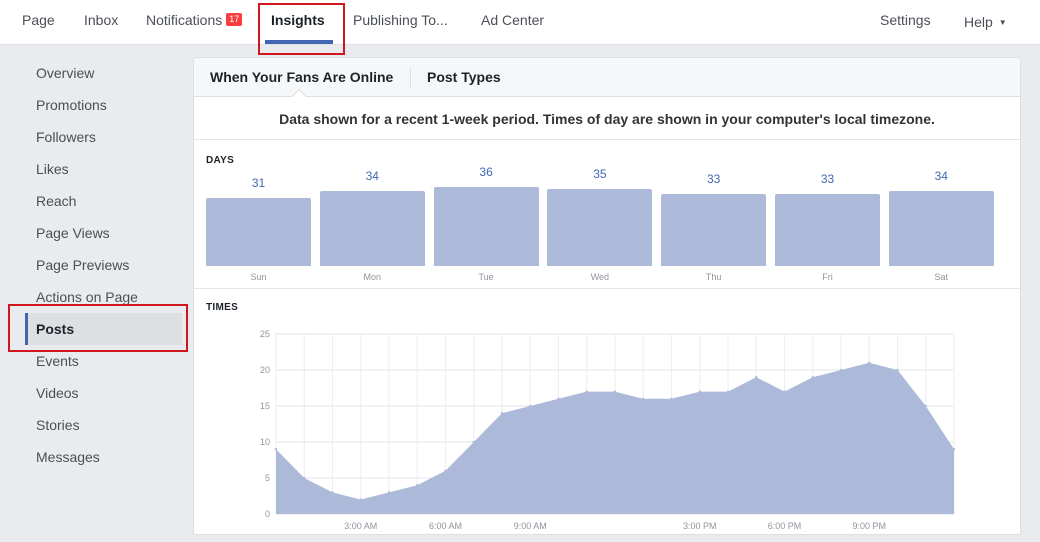 The image size is (1040, 542). I want to click on sidebar-item-page-views: Page Views, so click(103, 233).